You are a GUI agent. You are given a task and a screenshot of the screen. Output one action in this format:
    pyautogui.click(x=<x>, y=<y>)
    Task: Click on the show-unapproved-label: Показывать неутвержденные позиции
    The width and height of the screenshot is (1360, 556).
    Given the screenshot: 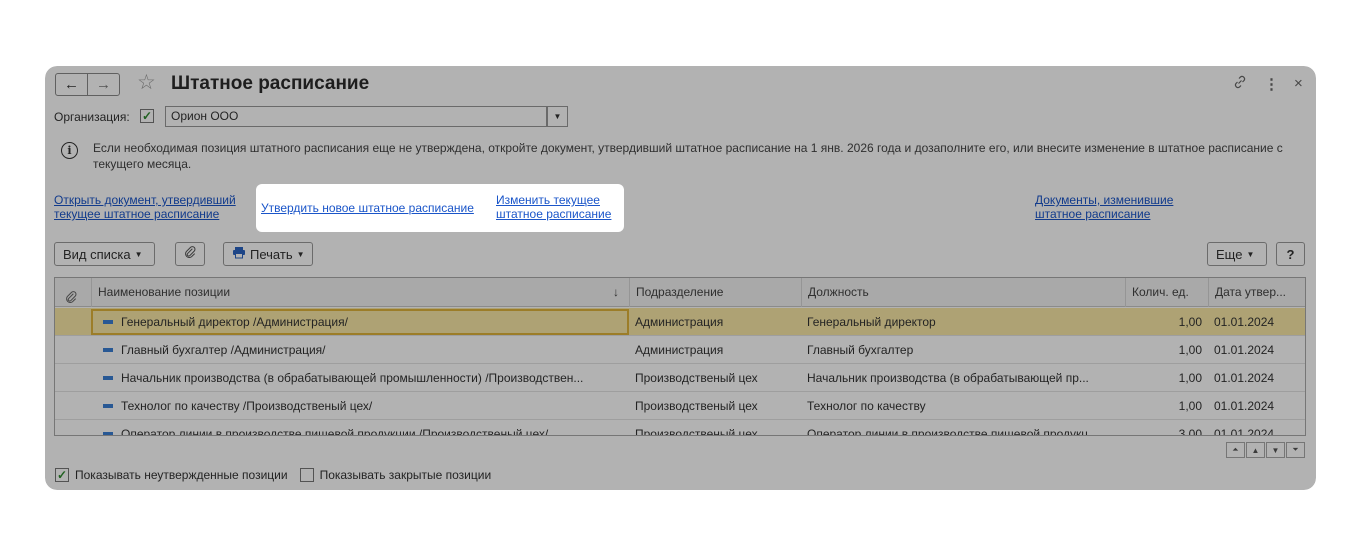 What is the action you would take?
    pyautogui.click(x=181, y=475)
    